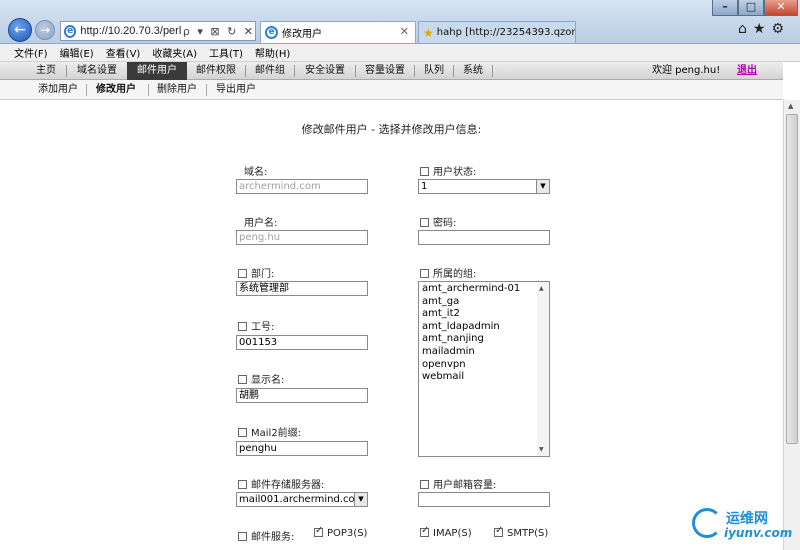 The height and width of the screenshot is (550, 800). What do you see at coordinates (764, 29) in the screenshot?
I see `home-favorites-tools-icons: ⌂★⚙` at bounding box center [764, 29].